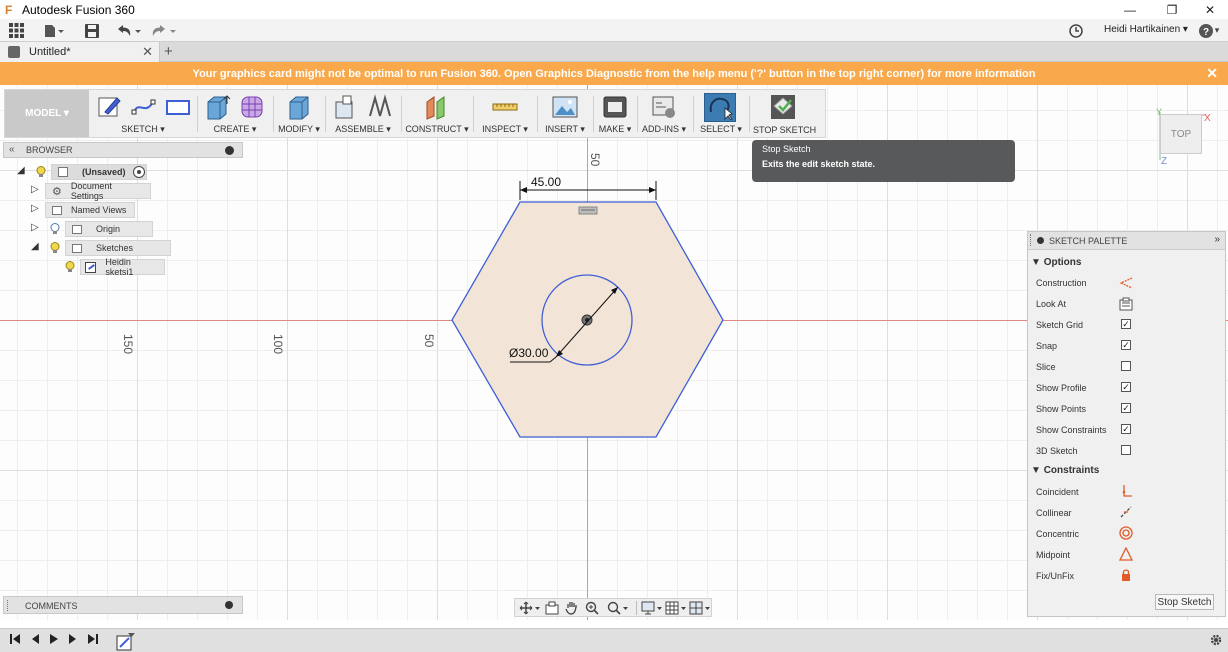 The image size is (1228, 652). What do you see at coordinates (110, 107) in the screenshot?
I see `create-sketch-icon` at bounding box center [110, 107].